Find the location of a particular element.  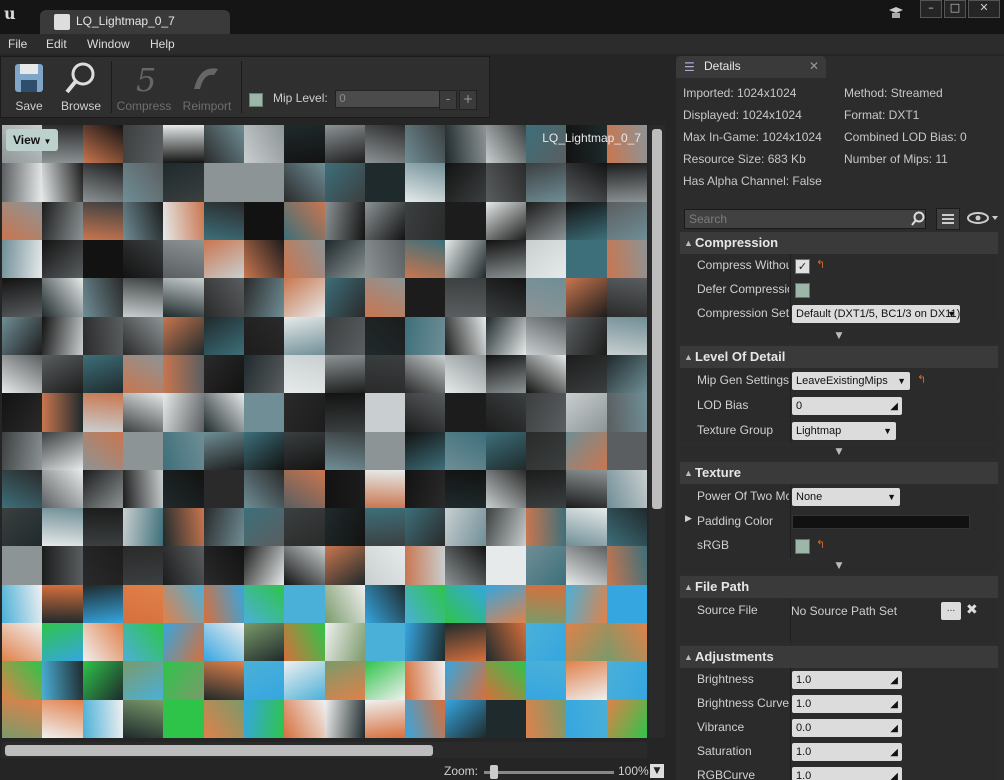

expand-arrow-icon: ▶ is located at coordinates (688, 519).